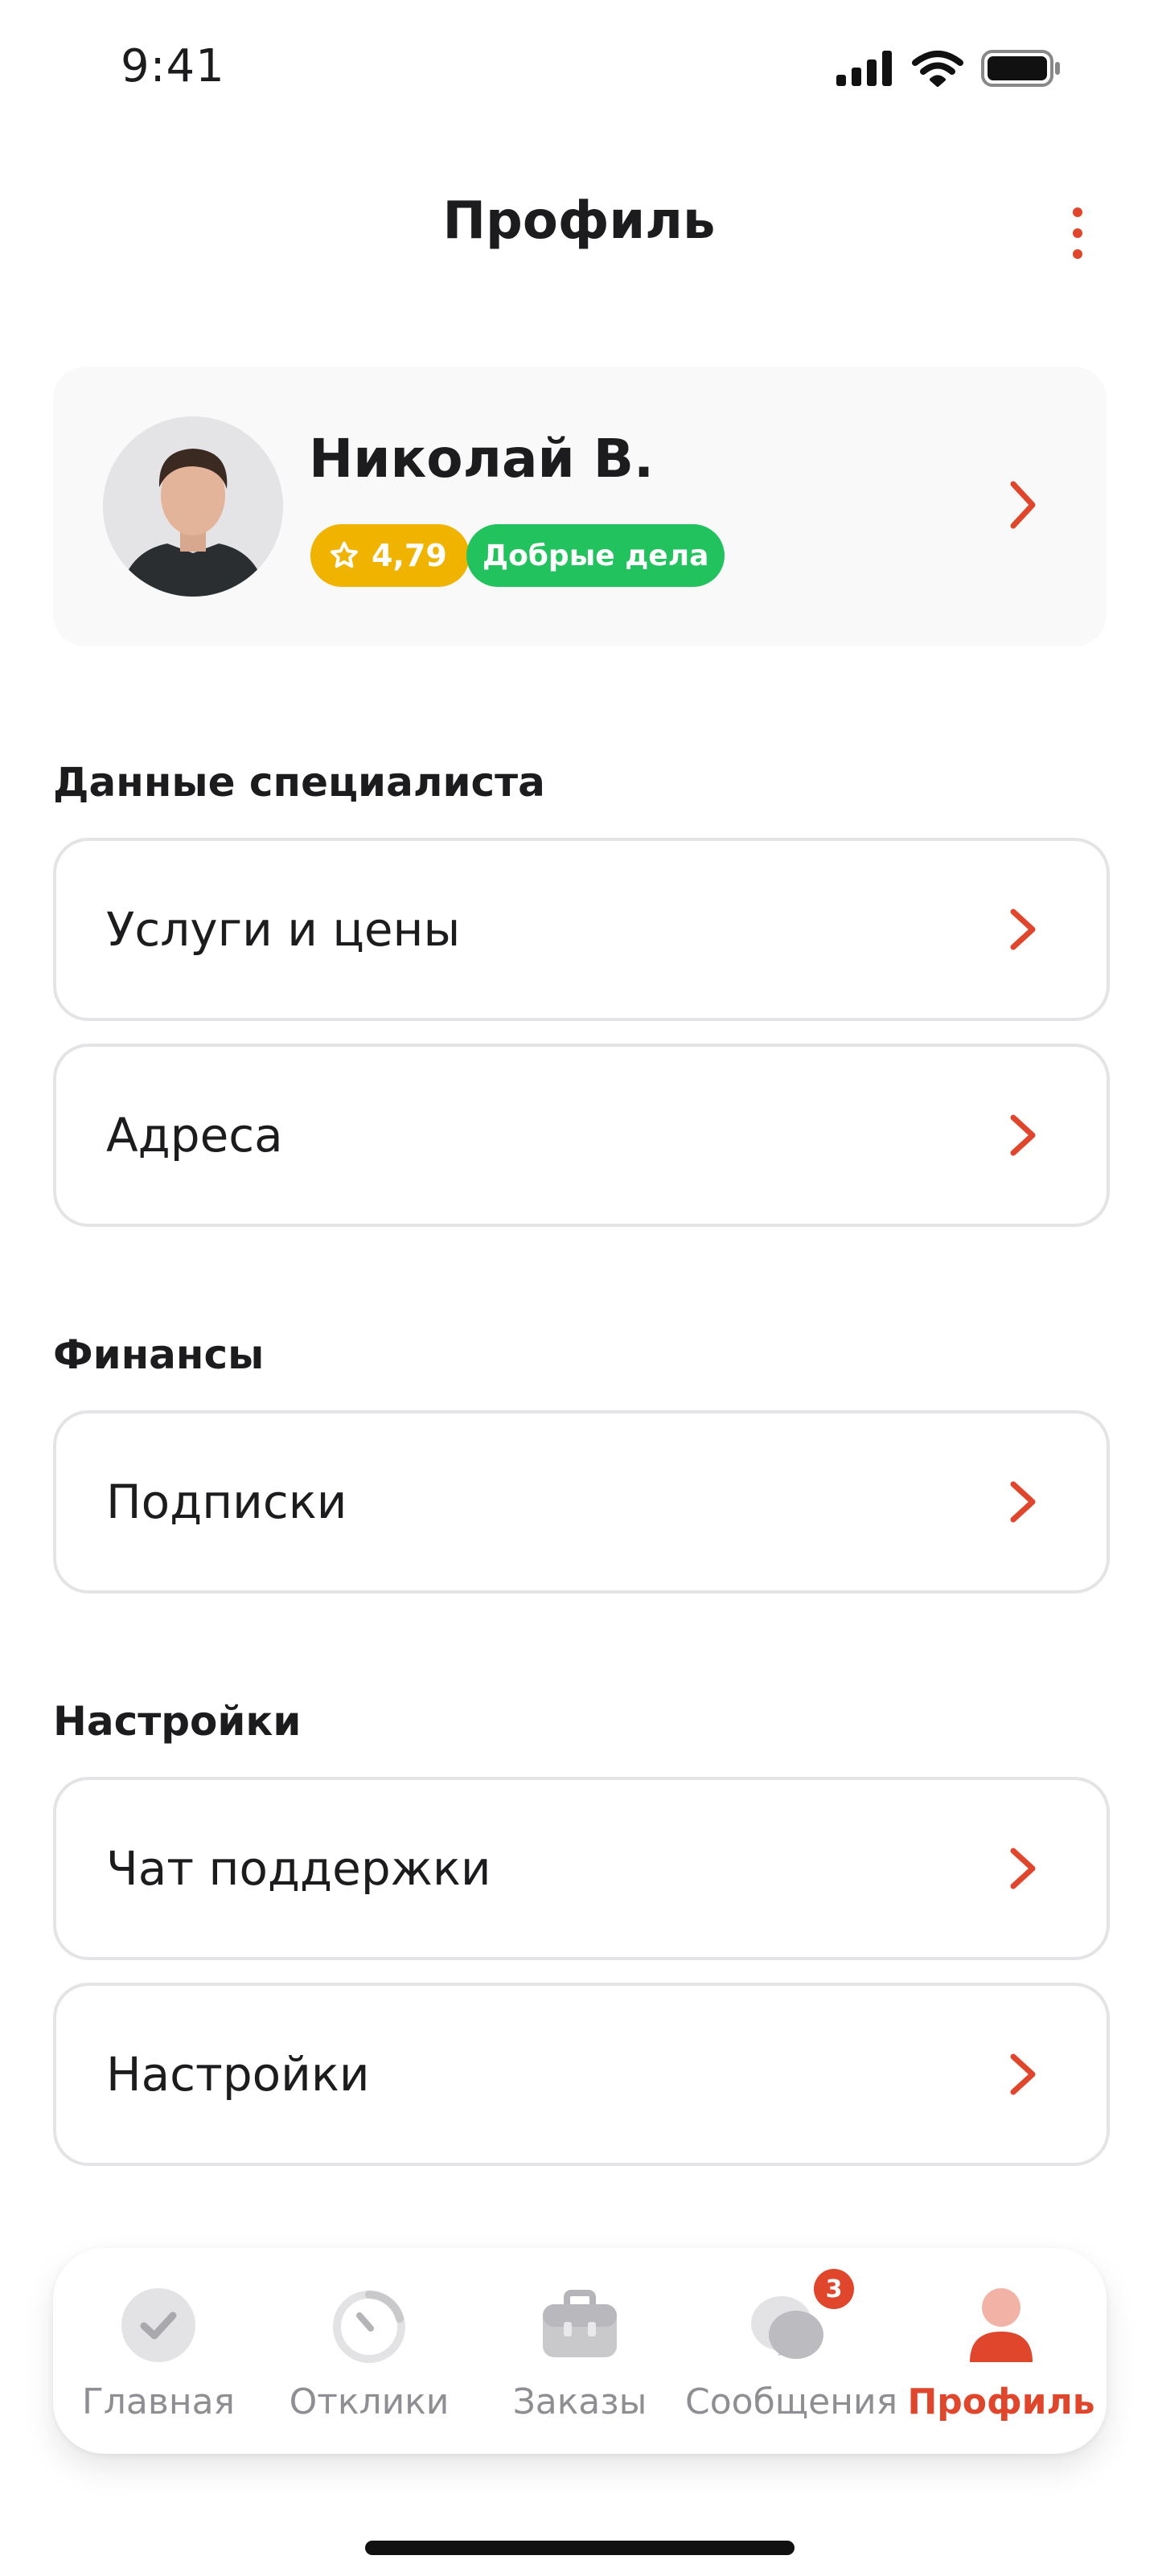 Image resolution: width=1158 pixels, height=2576 pixels. What do you see at coordinates (344, 554) in the screenshot?
I see `star-icon` at bounding box center [344, 554].